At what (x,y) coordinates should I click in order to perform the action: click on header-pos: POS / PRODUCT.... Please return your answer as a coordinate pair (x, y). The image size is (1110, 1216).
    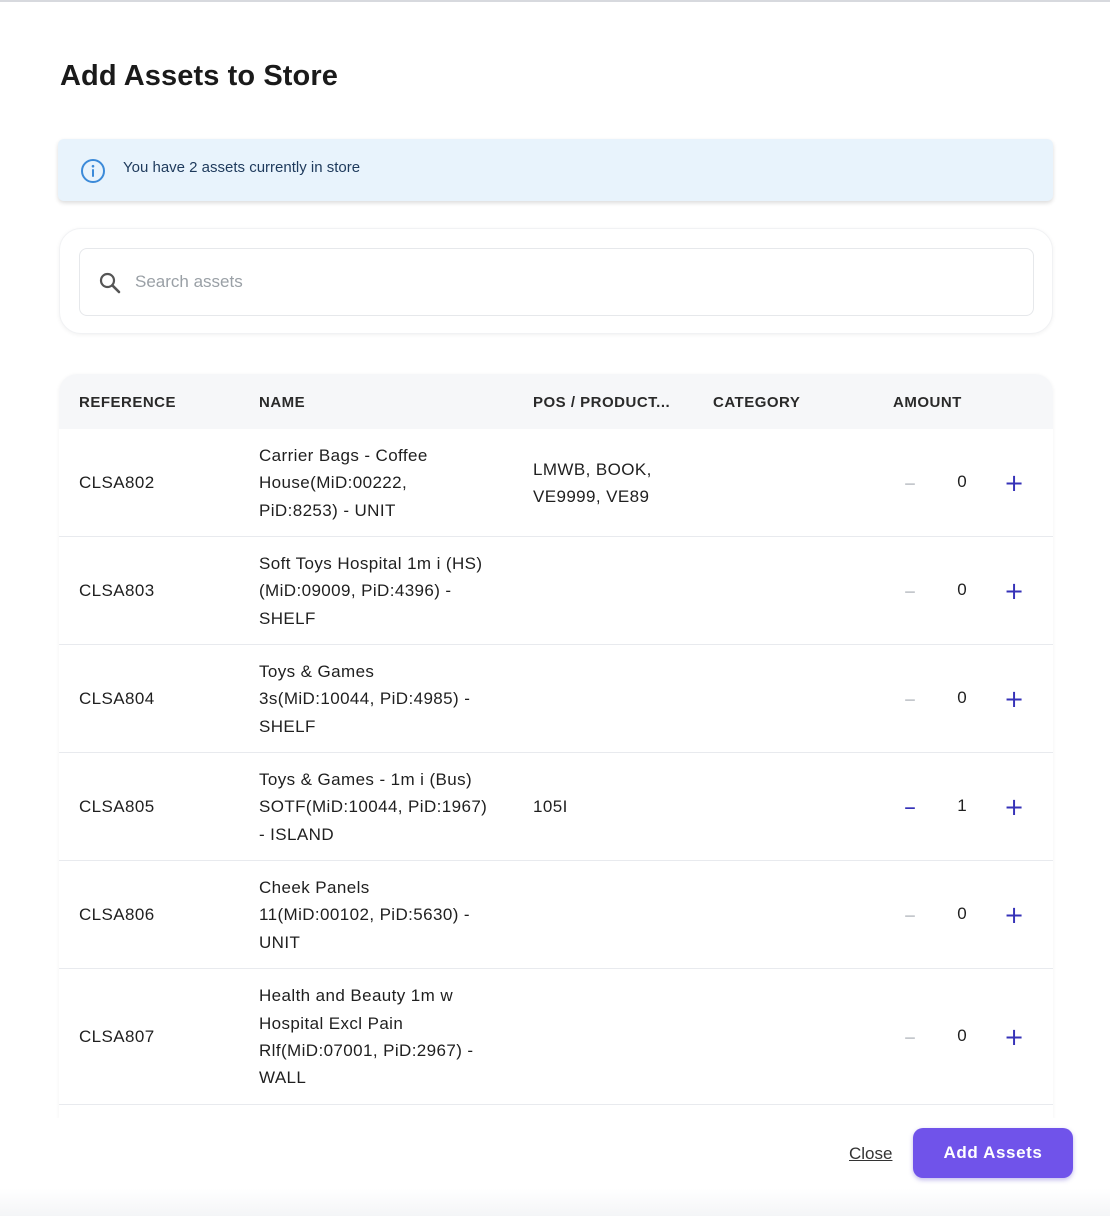
    Looking at the image, I should click on (601, 402).